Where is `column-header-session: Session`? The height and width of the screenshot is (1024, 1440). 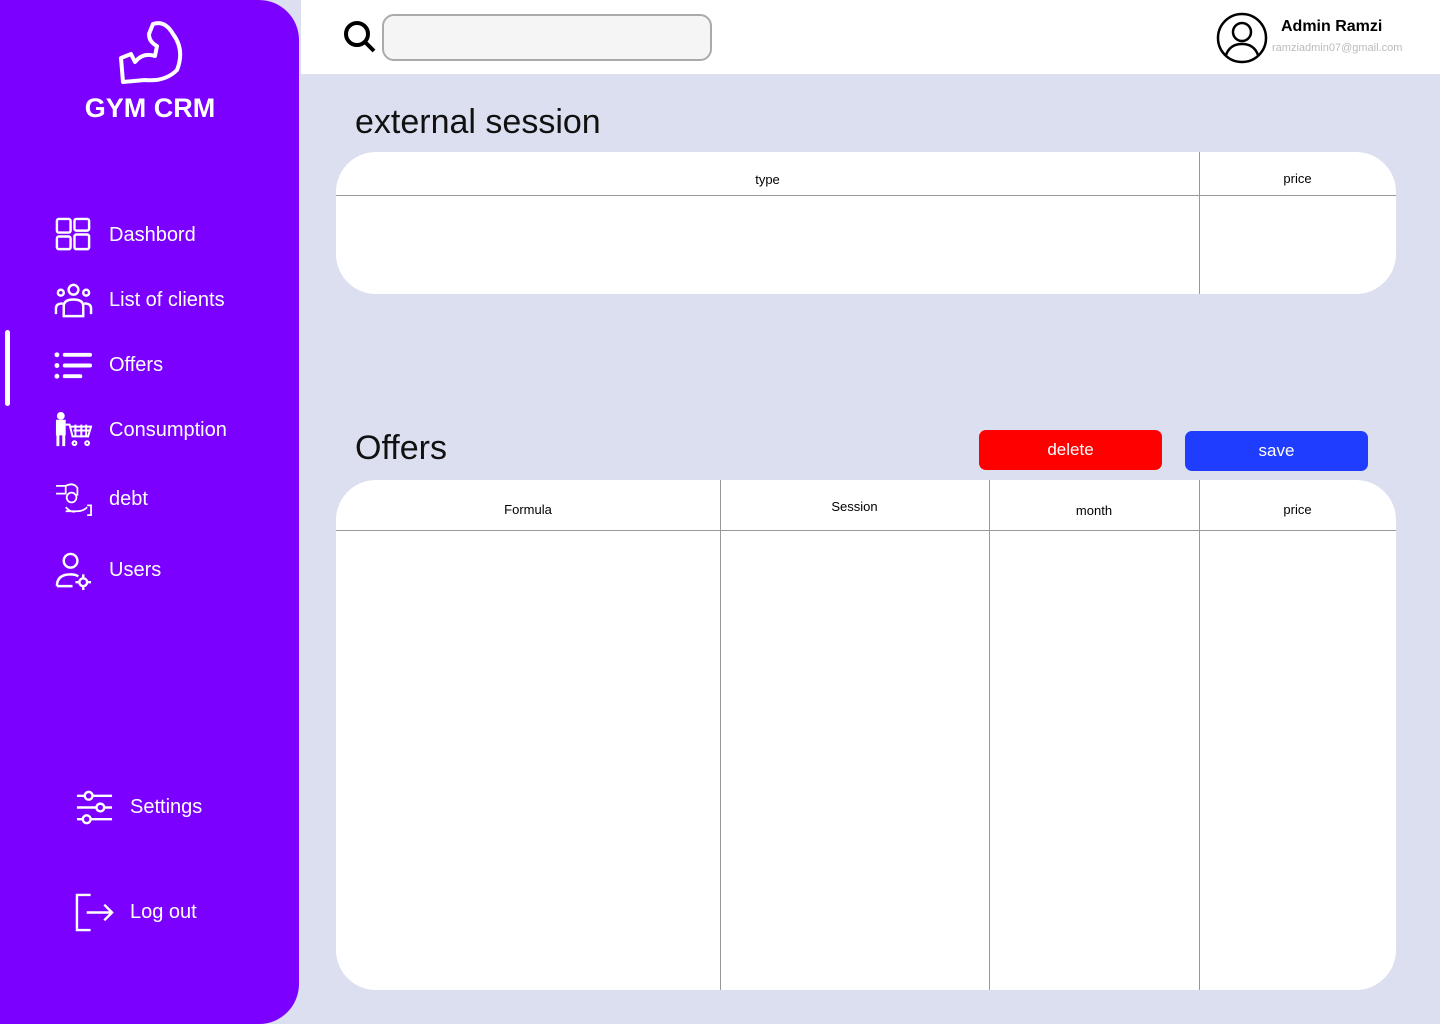 column-header-session: Session is located at coordinates (854, 506).